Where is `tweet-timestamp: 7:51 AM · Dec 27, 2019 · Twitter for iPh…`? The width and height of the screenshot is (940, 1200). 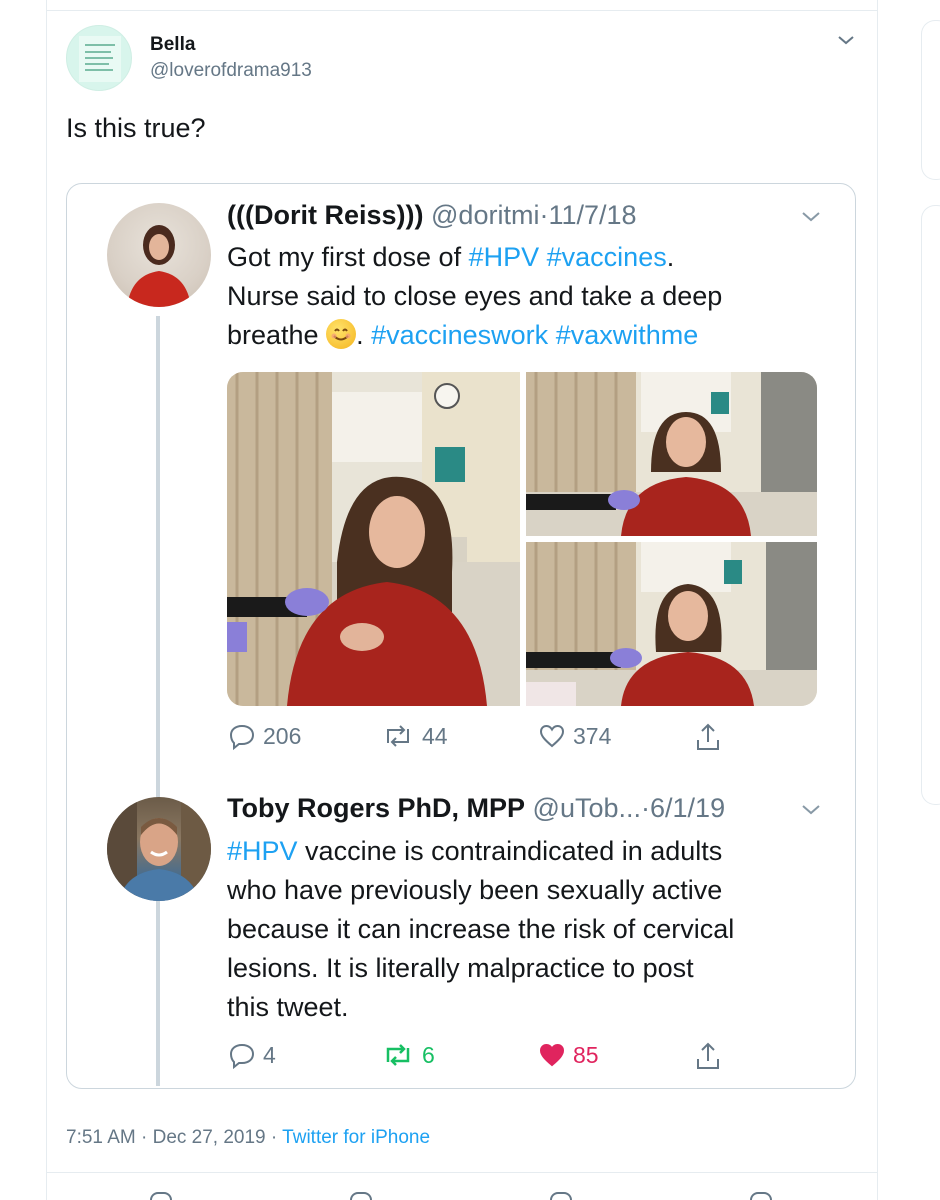 tweet-timestamp: 7:51 AM · Dec 27, 2019 · Twitter for iPh… is located at coordinates (248, 1138).